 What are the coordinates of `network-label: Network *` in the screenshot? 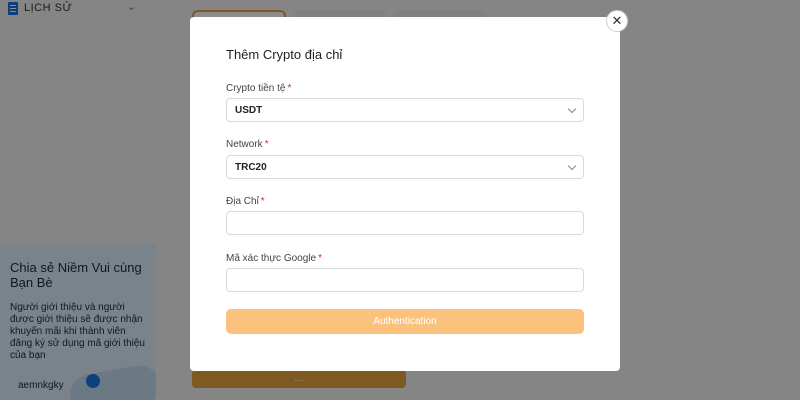 It's located at (247, 144).